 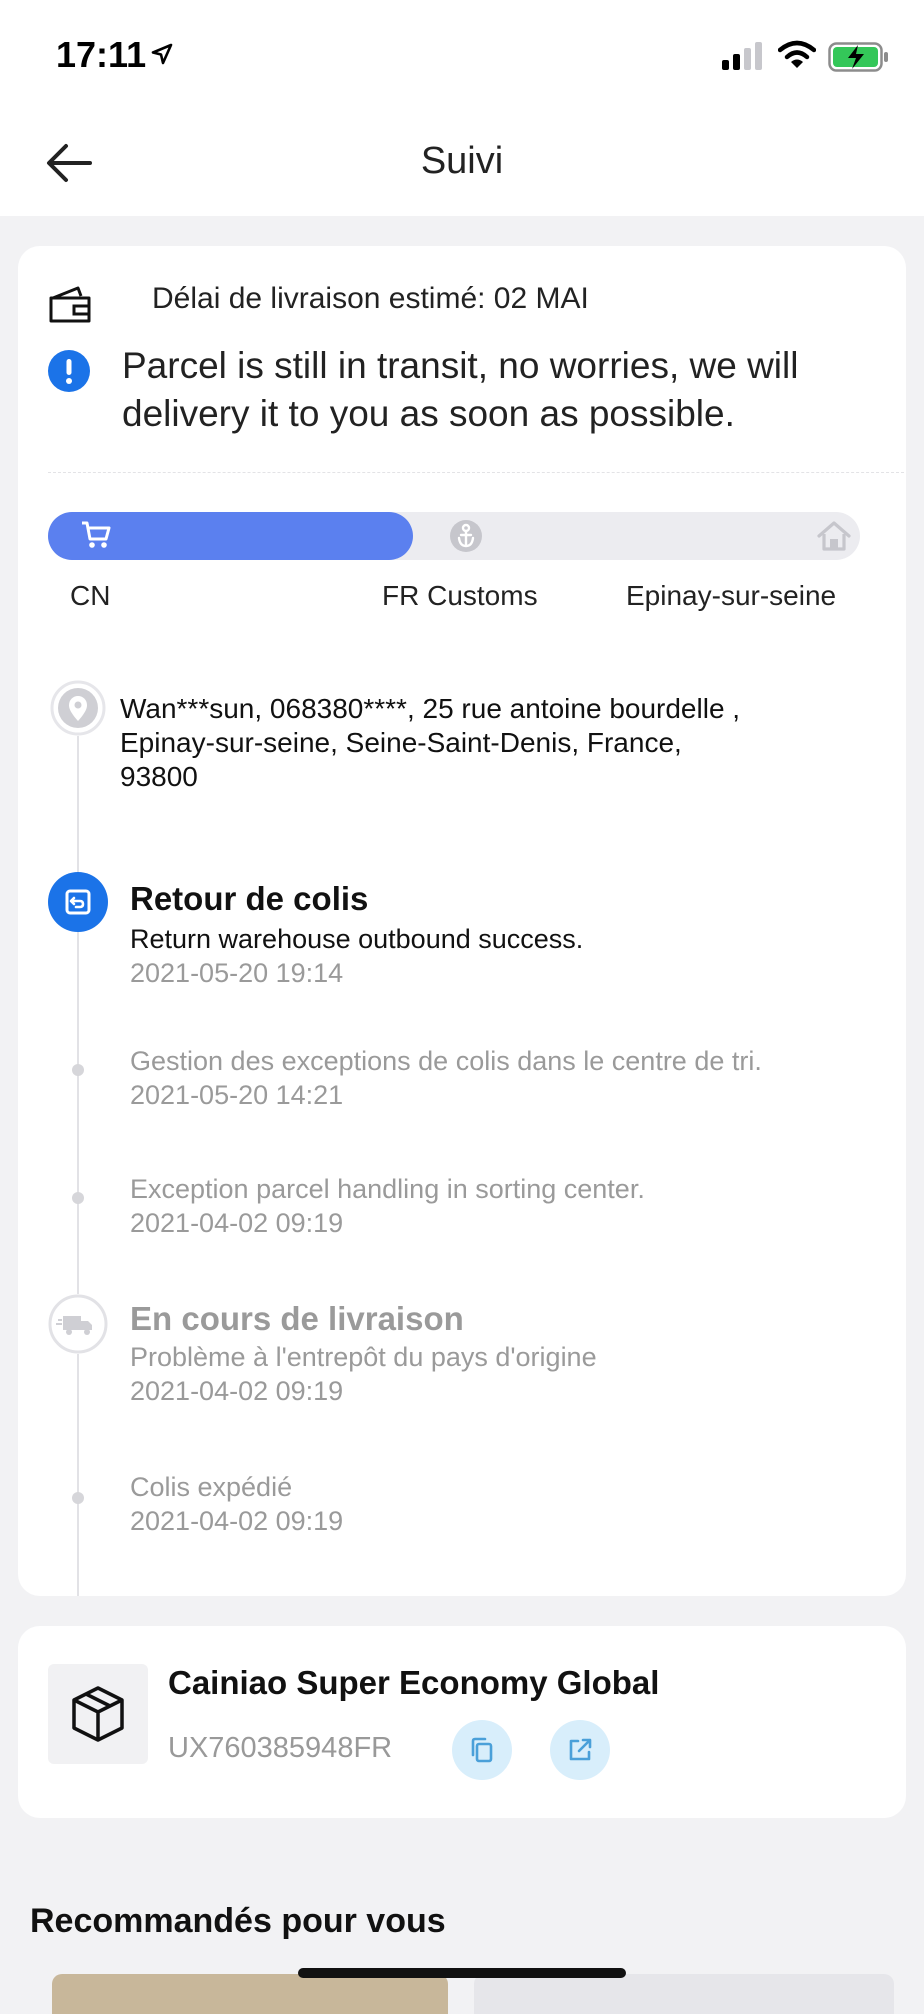 What do you see at coordinates (297, 1318) in the screenshot?
I see `event-title: En cours de livraison` at bounding box center [297, 1318].